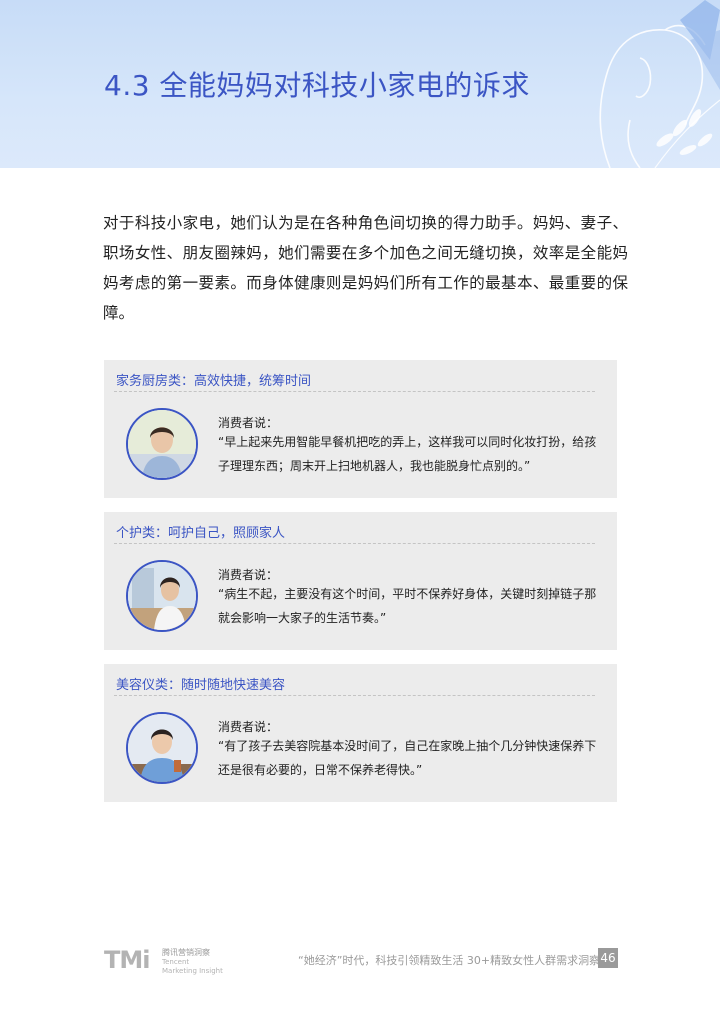  Describe the element at coordinates (317, 85) in the screenshot. I see `page-title: 4.3 全能妈妈对科技小家电的诉求` at that location.